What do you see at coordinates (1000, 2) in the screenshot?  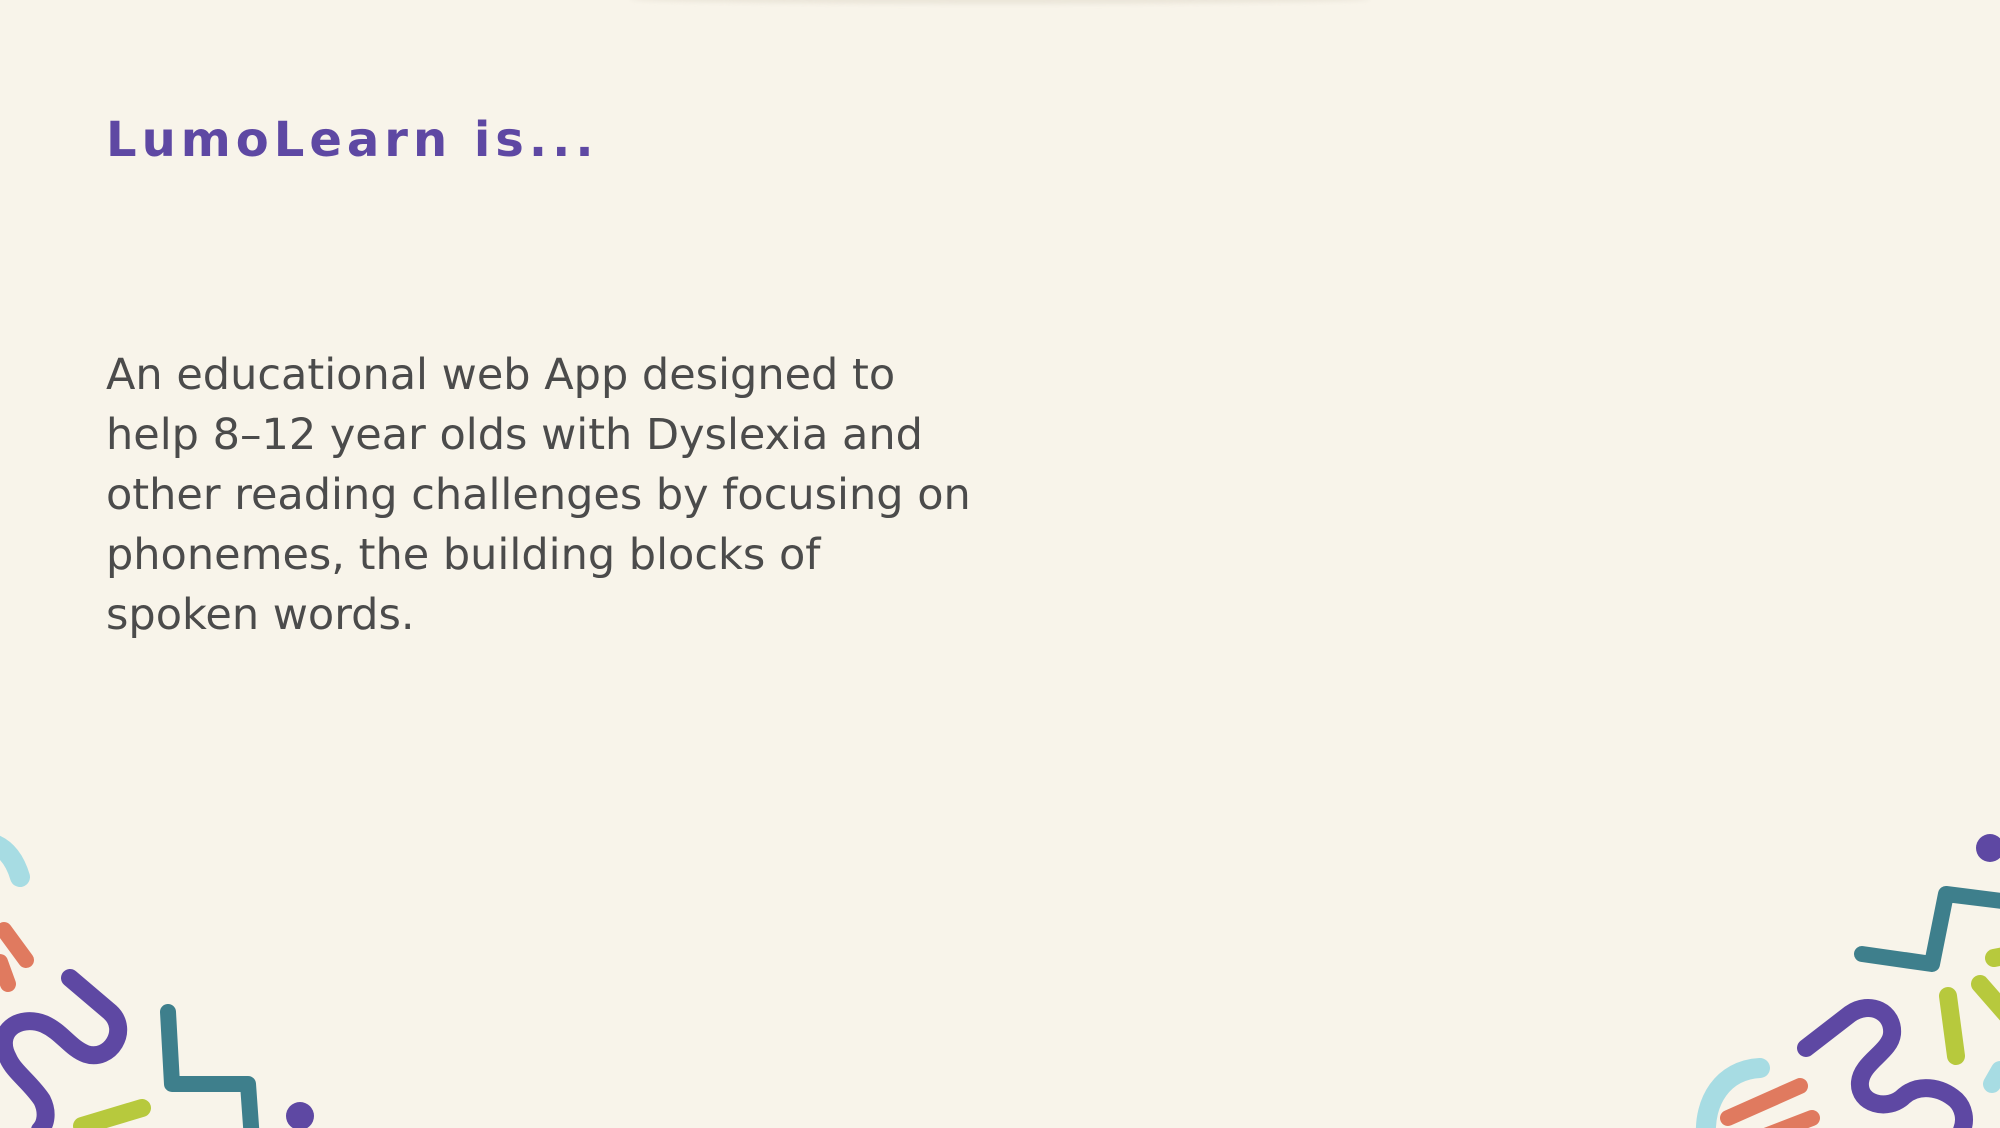 I see `top-shadow-decoration` at bounding box center [1000, 2].